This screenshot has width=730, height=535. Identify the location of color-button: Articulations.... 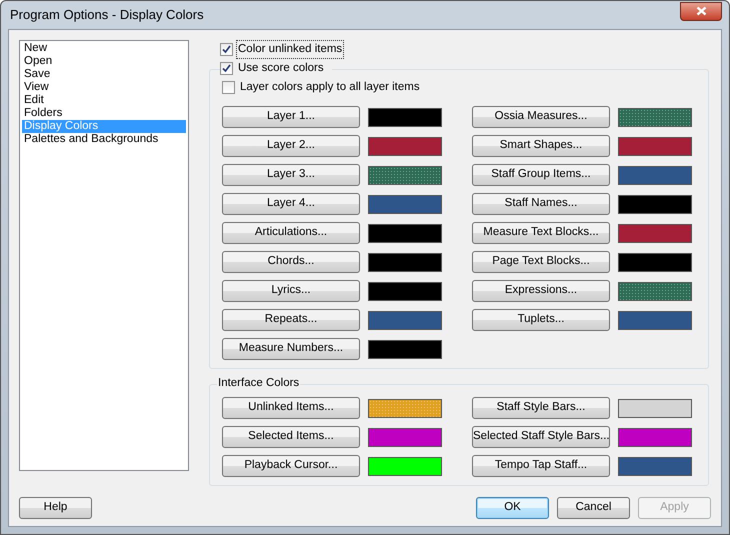
(291, 233).